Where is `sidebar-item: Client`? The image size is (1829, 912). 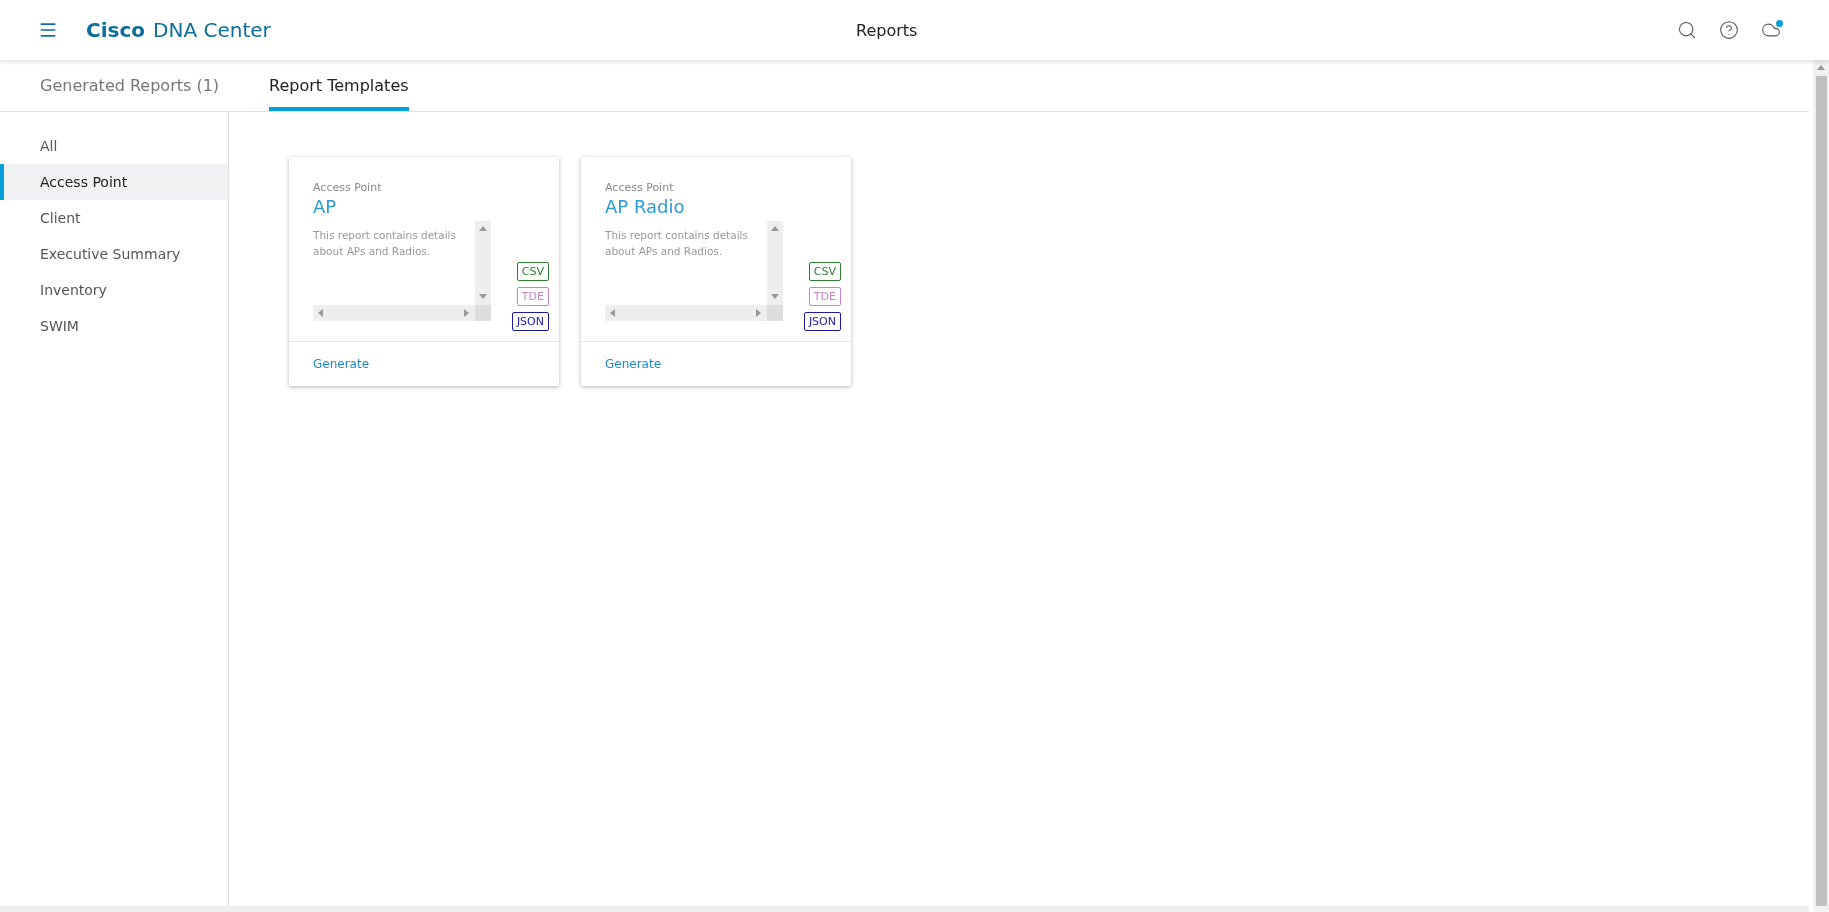 sidebar-item: Client is located at coordinates (114, 218).